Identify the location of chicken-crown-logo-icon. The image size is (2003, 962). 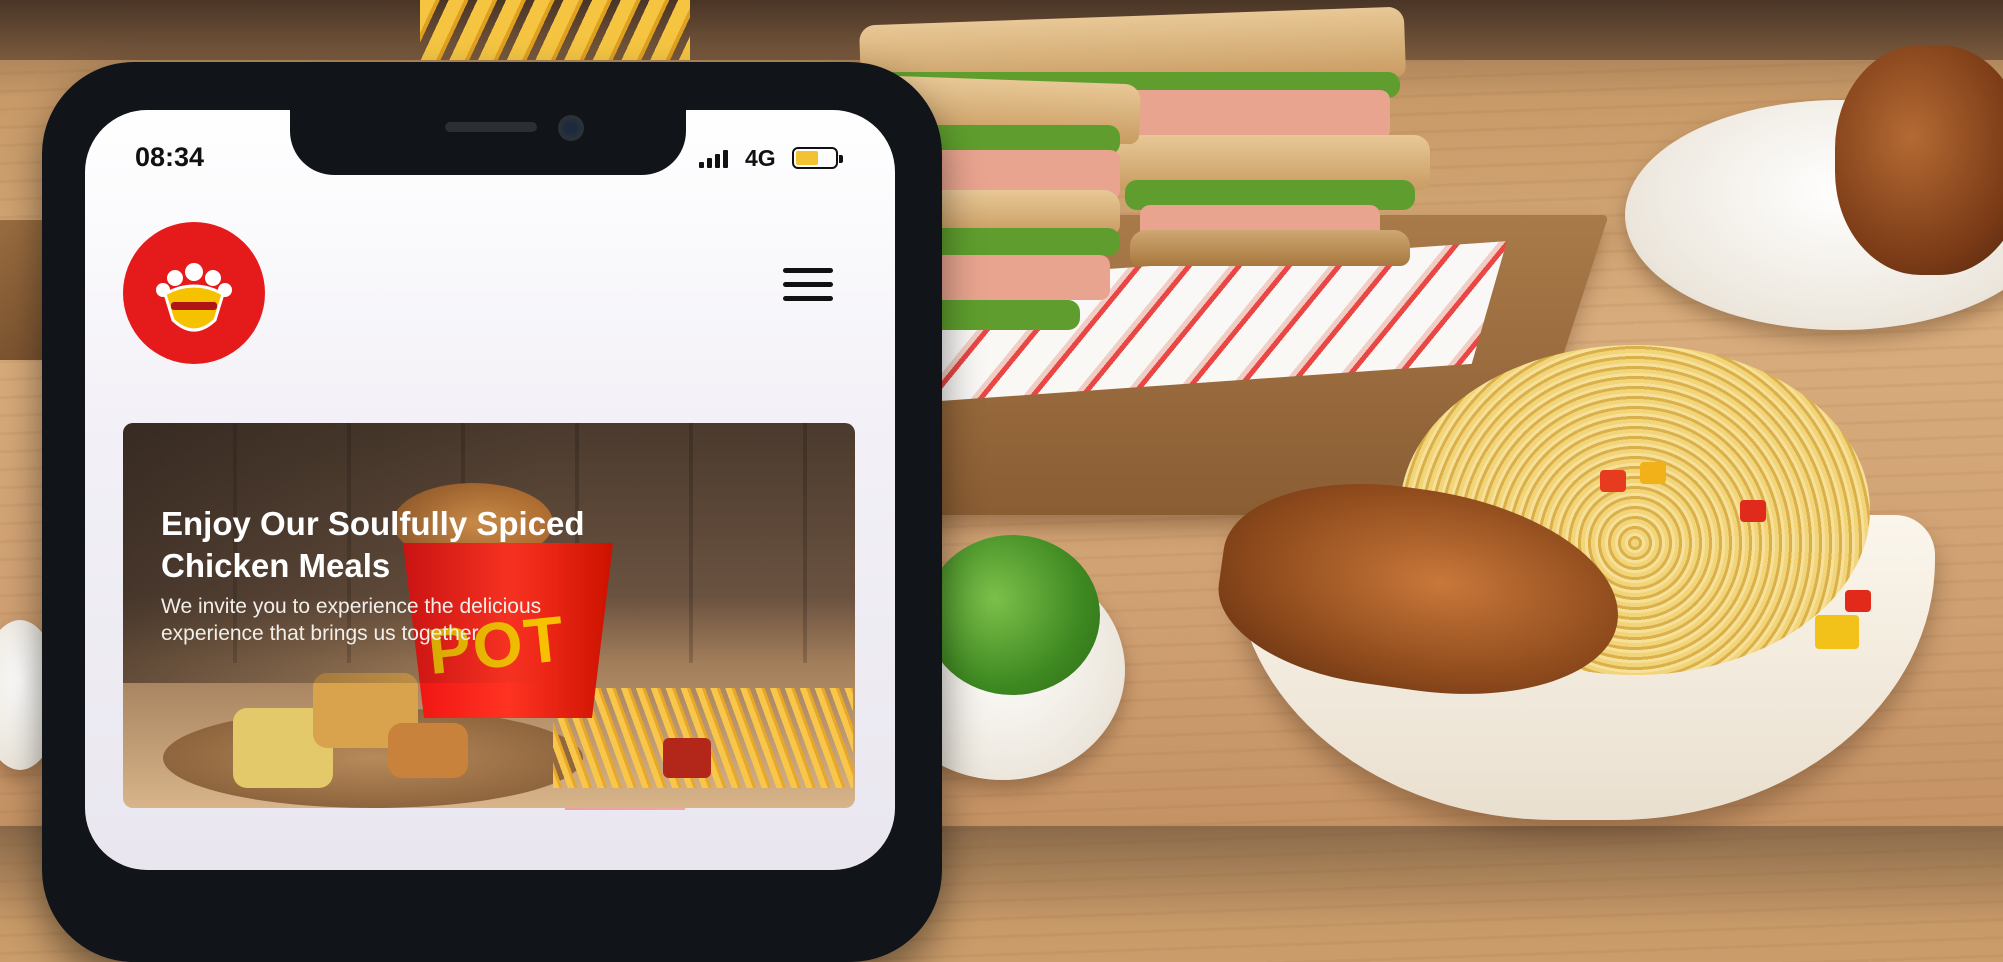
(194, 297).